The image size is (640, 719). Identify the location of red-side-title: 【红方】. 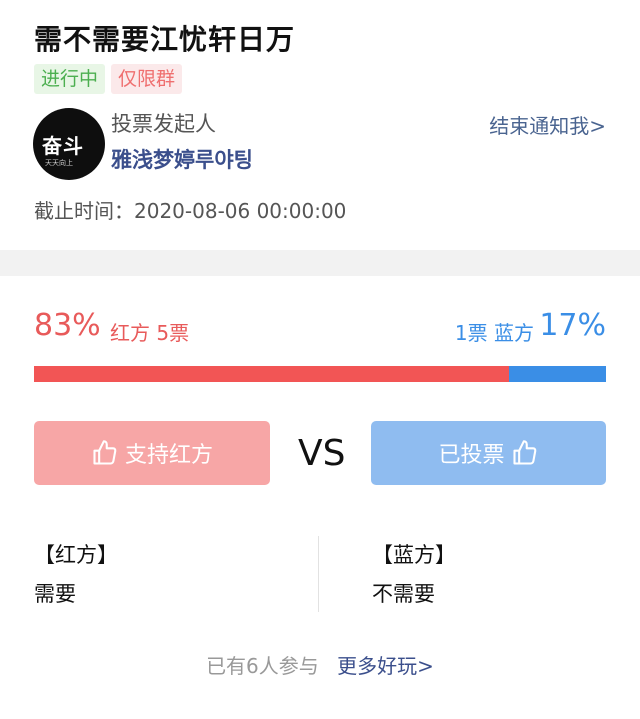
(76, 555).